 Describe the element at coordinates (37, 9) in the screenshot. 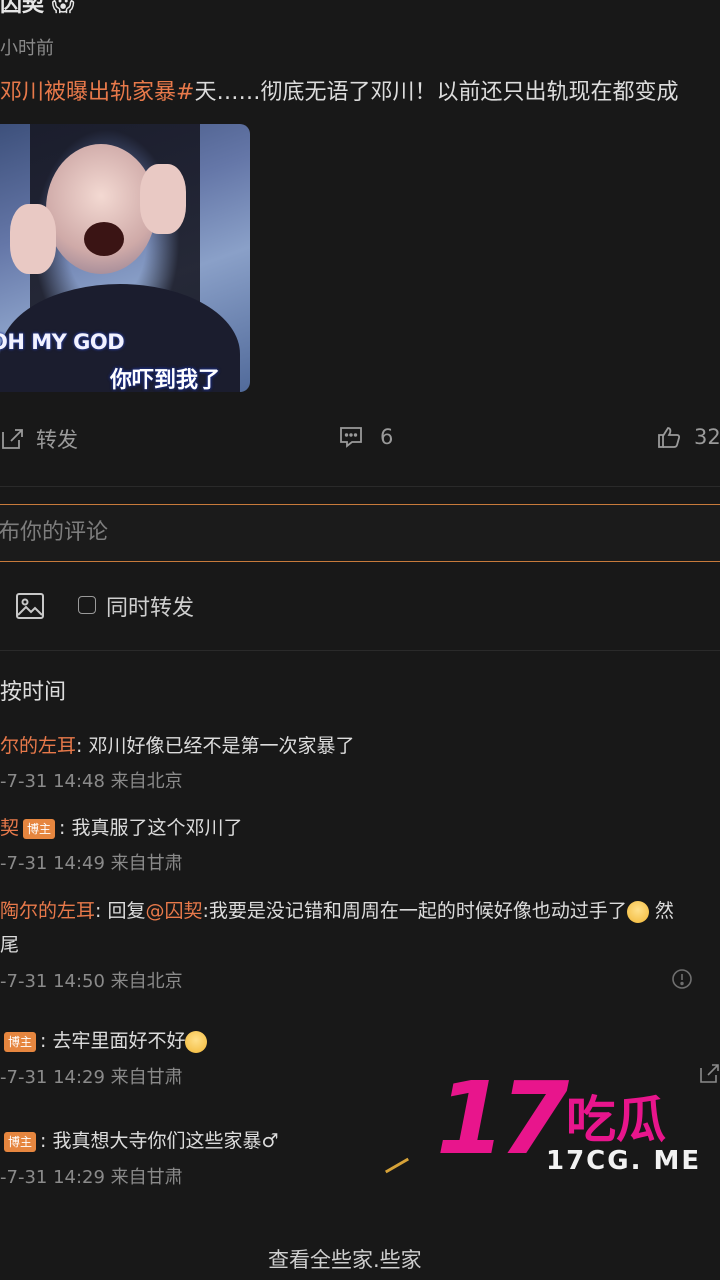

I see `post-author: 囚契 😱` at that location.